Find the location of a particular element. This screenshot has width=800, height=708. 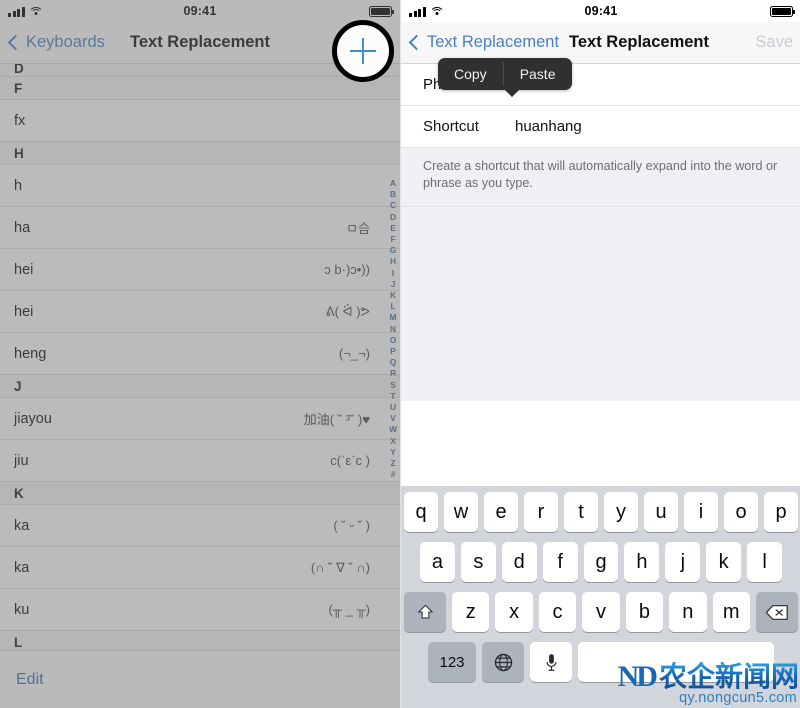

index-letter: K is located at coordinates (393, 295).